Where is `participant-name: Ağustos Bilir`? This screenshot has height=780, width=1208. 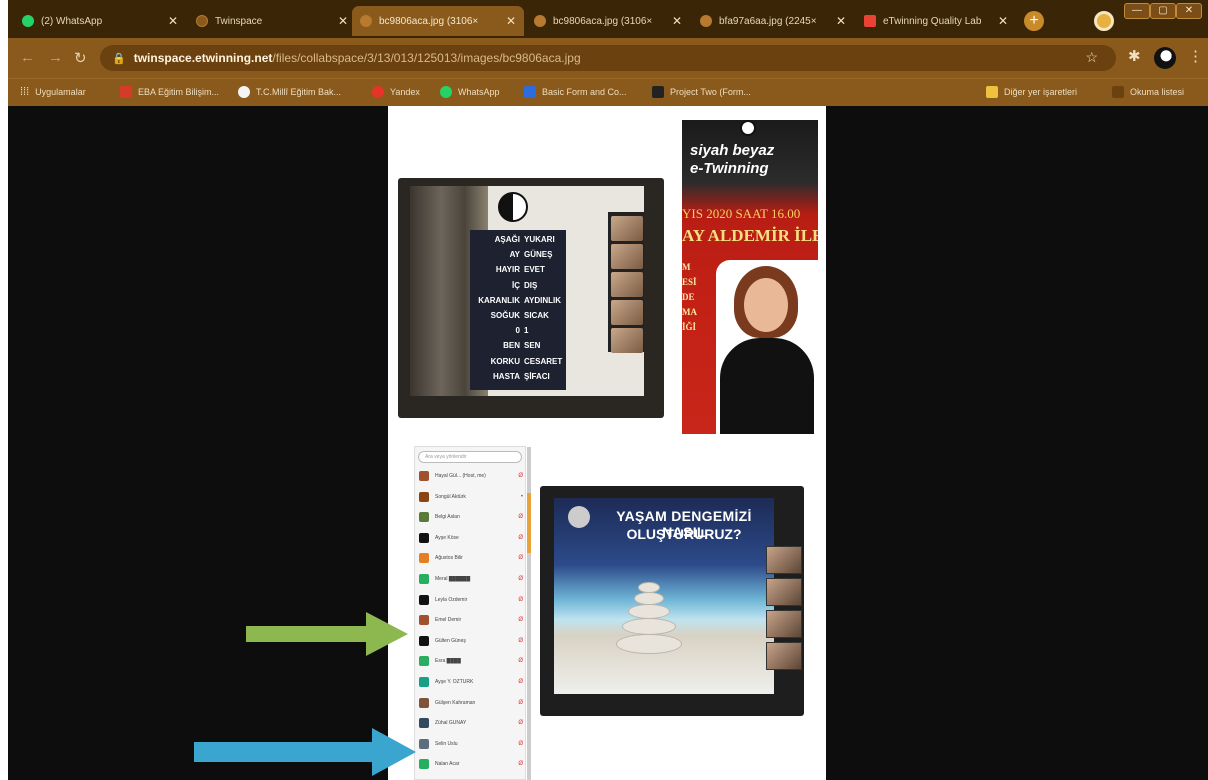
participant-name: Ağustos Bilir is located at coordinates (449, 558).